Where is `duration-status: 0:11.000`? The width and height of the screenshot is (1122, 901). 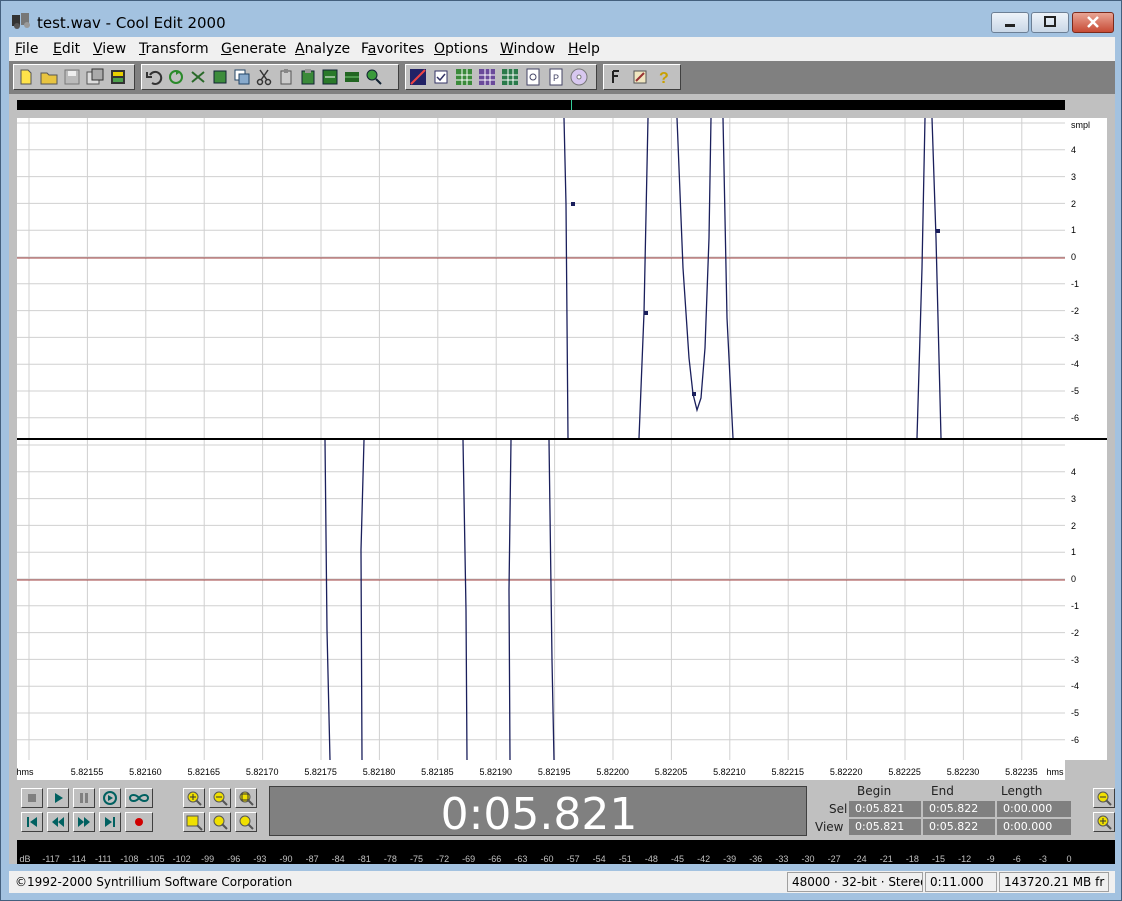 duration-status: 0:11.000 is located at coordinates (961, 882).